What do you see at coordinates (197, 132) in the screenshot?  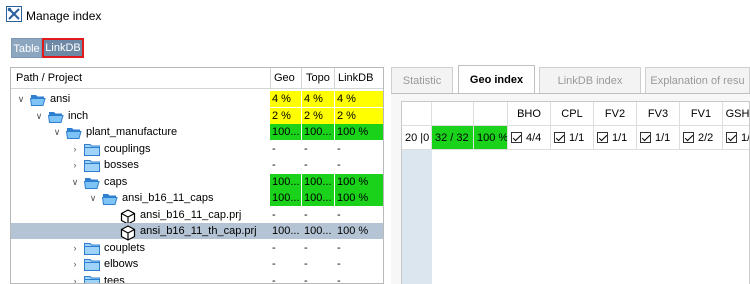 I see `tree-row: ∨ plant_manufacture 100... 100... 100 %` at bounding box center [197, 132].